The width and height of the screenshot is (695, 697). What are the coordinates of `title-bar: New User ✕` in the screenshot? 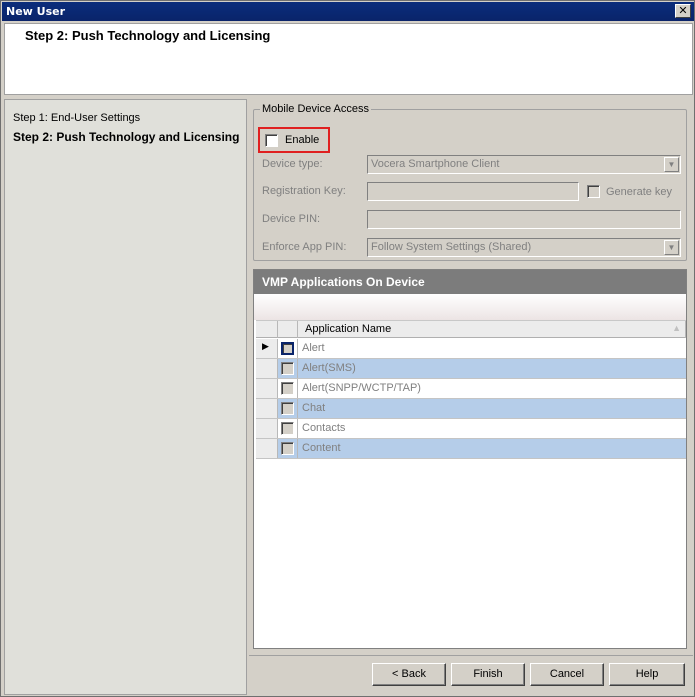 It's located at (348, 11).